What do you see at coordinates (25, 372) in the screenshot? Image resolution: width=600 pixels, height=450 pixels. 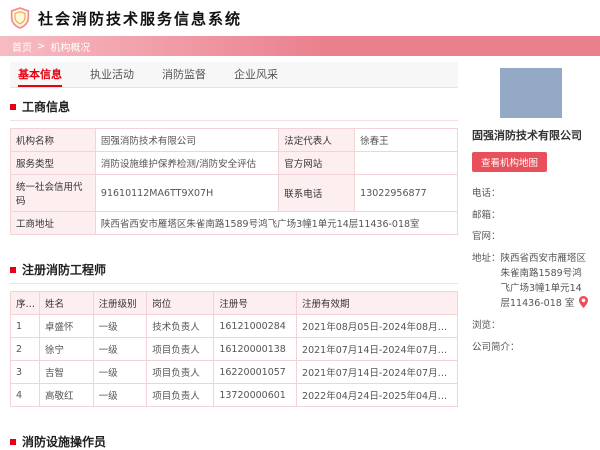 I see `table-cell: 3` at bounding box center [25, 372].